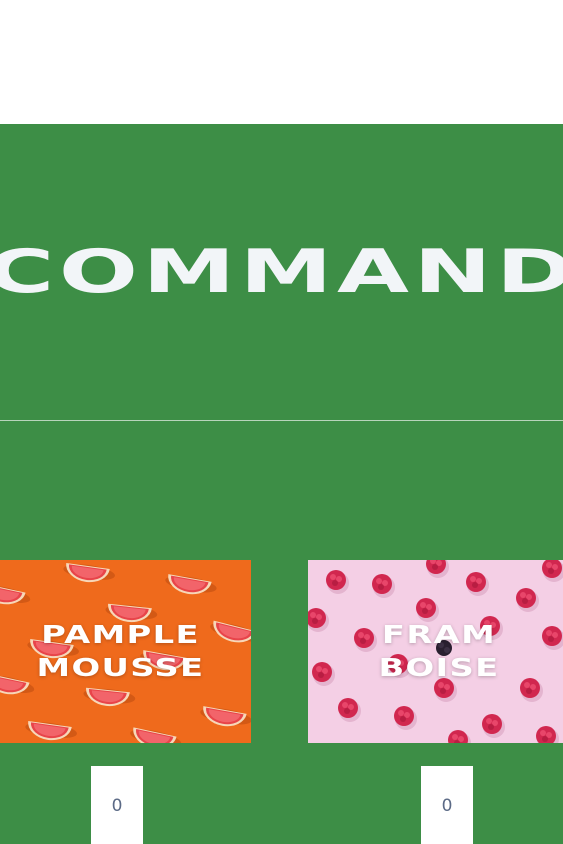 This screenshot has height=844, width=563. What do you see at coordinates (439, 634) in the screenshot?
I see `product-label-line1: FRAM` at bounding box center [439, 634].